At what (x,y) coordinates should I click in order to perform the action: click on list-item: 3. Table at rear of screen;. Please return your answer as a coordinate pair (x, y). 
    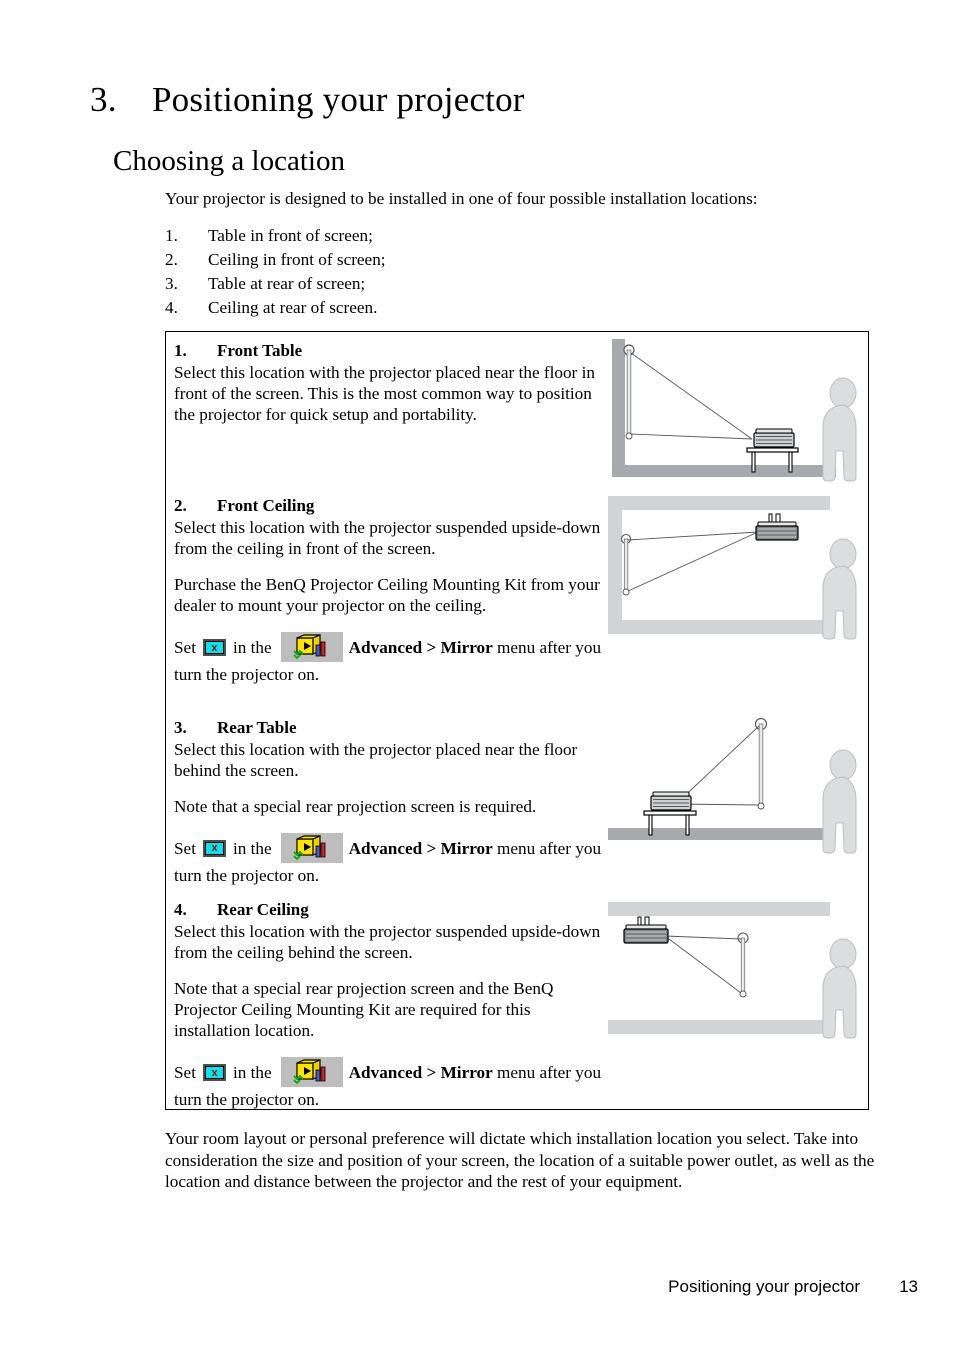
    Looking at the image, I should click on (415, 284).